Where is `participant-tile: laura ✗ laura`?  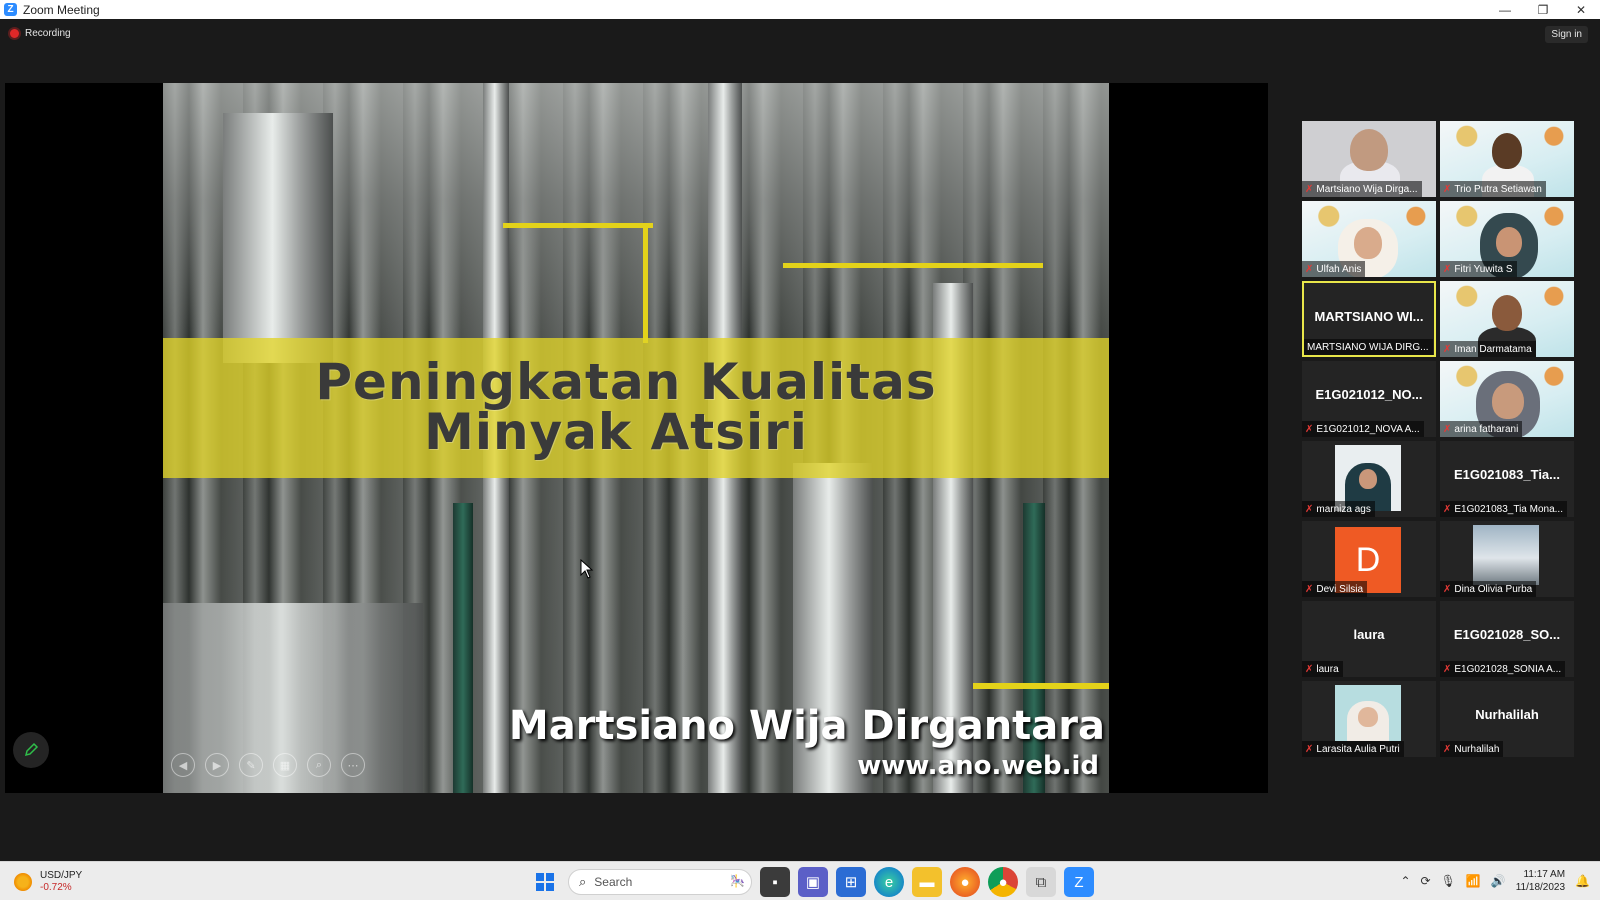
participant-tile: laura ✗ laura is located at coordinates (1369, 639).